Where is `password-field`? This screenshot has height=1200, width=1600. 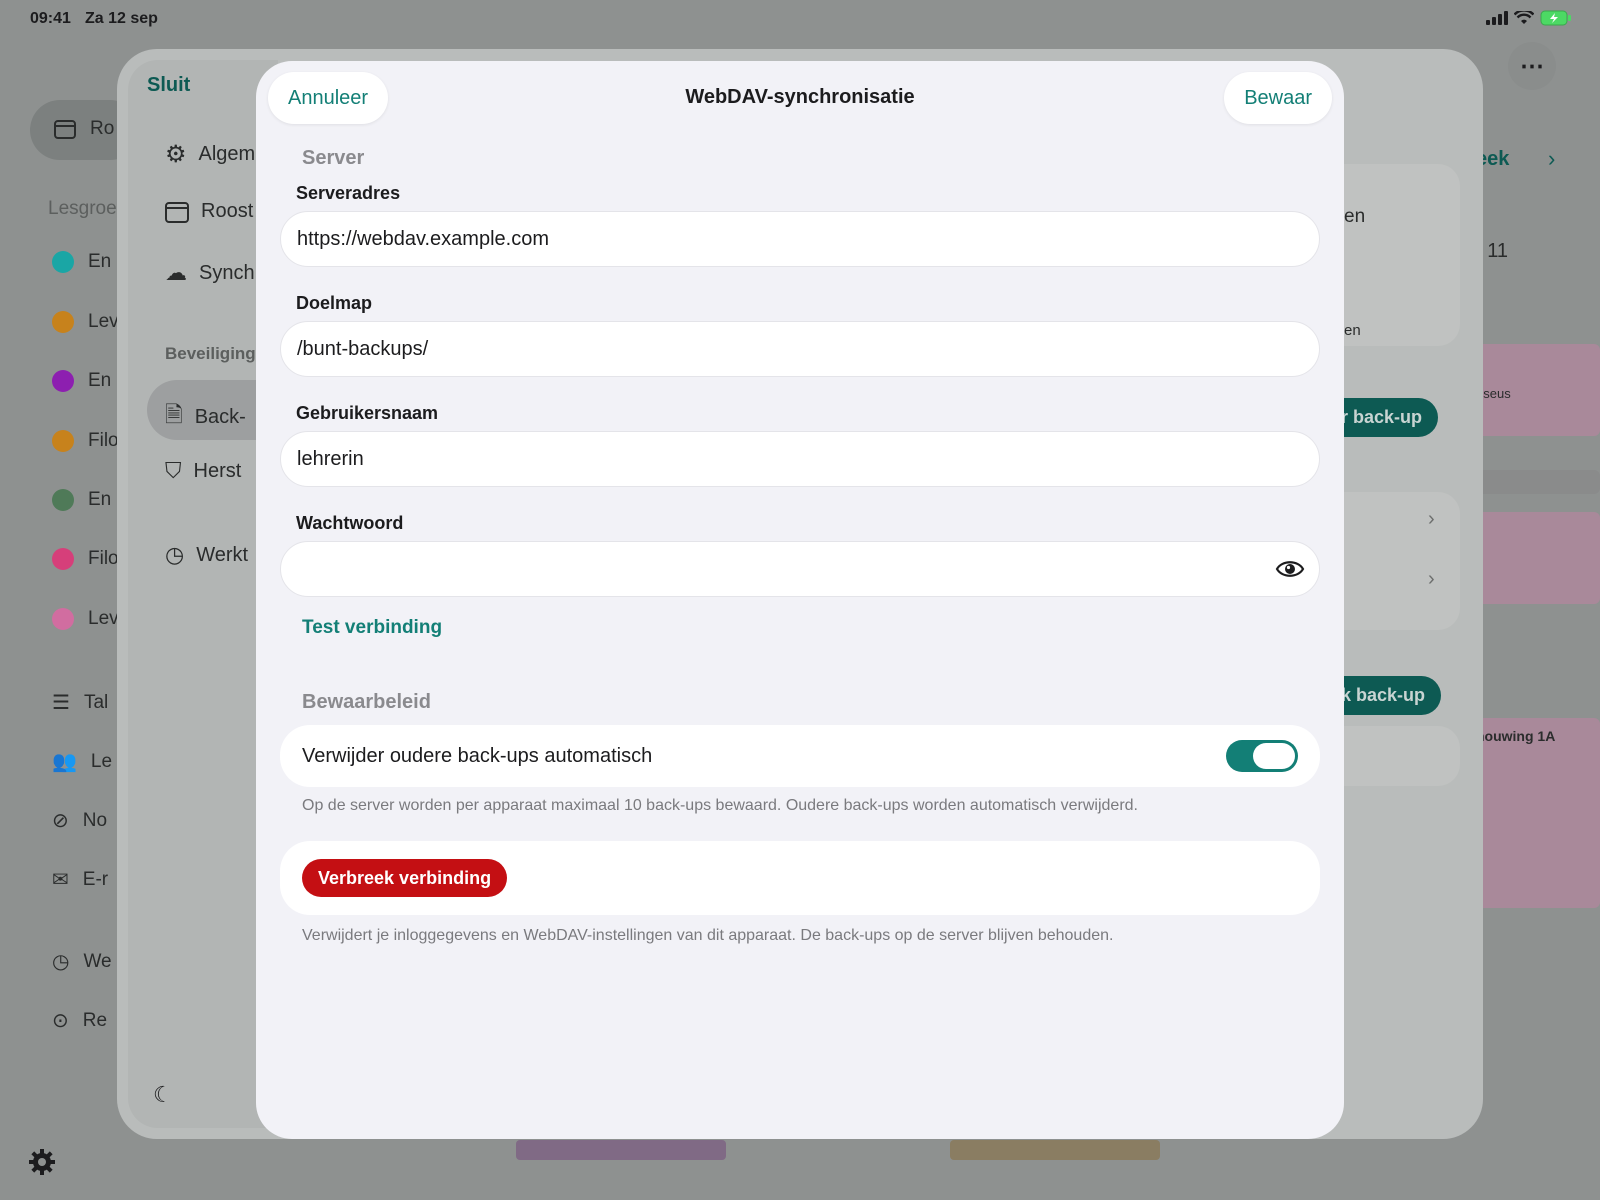
password-field is located at coordinates (800, 569).